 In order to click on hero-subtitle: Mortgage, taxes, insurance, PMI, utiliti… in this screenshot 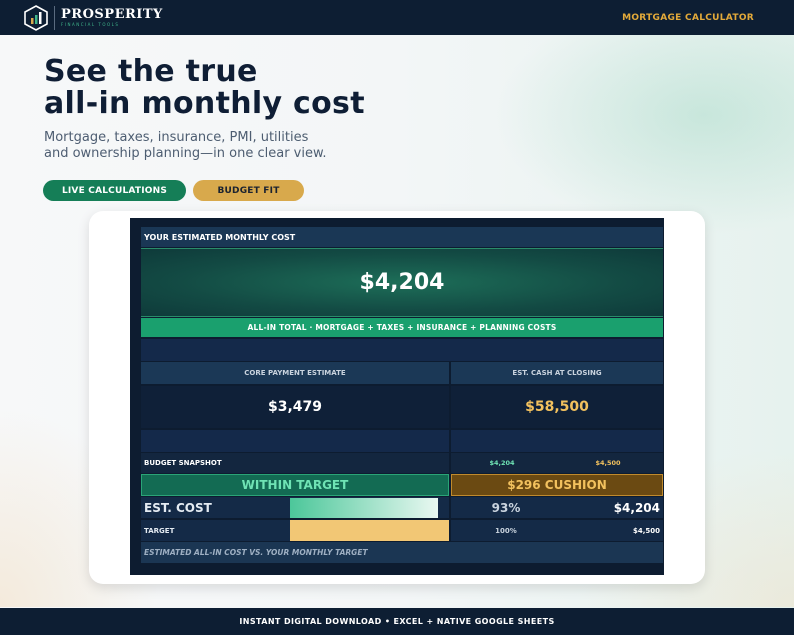, I will do `click(185, 146)`.